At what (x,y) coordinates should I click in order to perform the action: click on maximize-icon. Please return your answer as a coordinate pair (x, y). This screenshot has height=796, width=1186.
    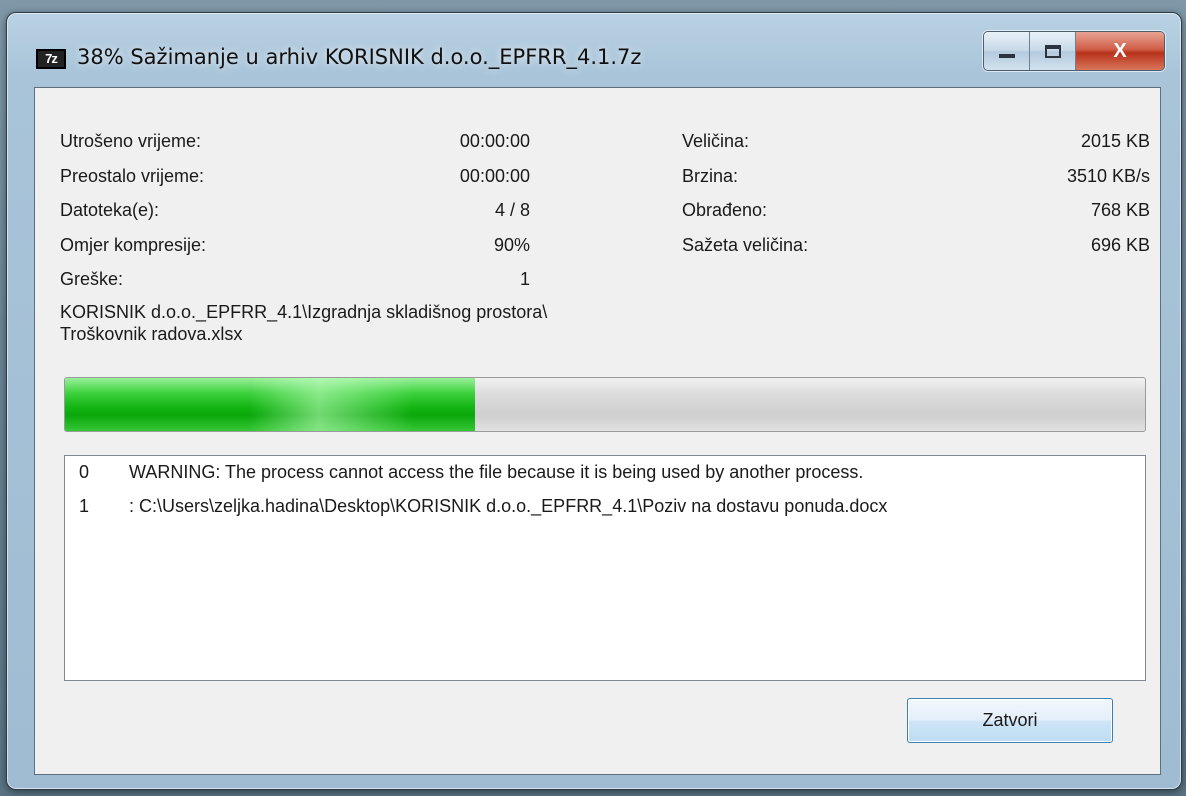
    Looking at the image, I should click on (1052, 51).